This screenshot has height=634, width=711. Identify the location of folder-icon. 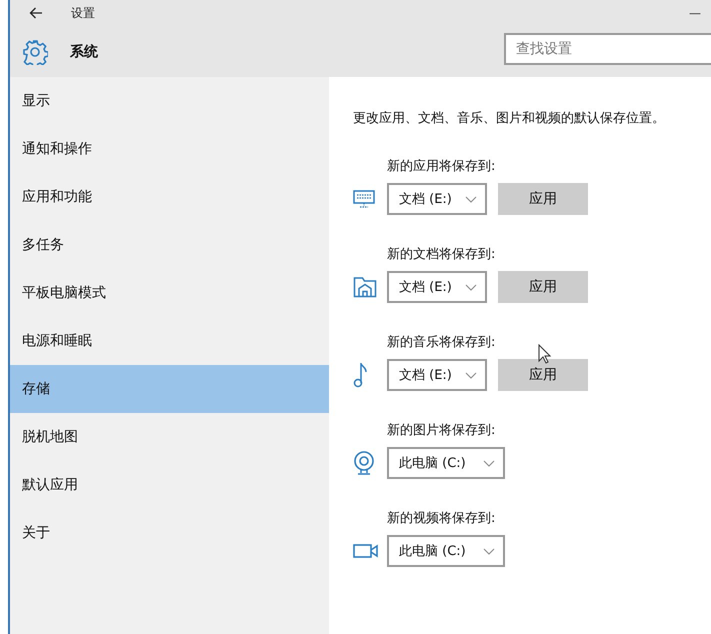
(365, 287).